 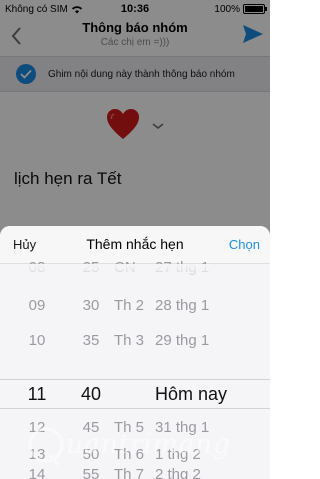 What do you see at coordinates (135, 278) in the screenshot?
I see `picker-fade` at bounding box center [135, 278].